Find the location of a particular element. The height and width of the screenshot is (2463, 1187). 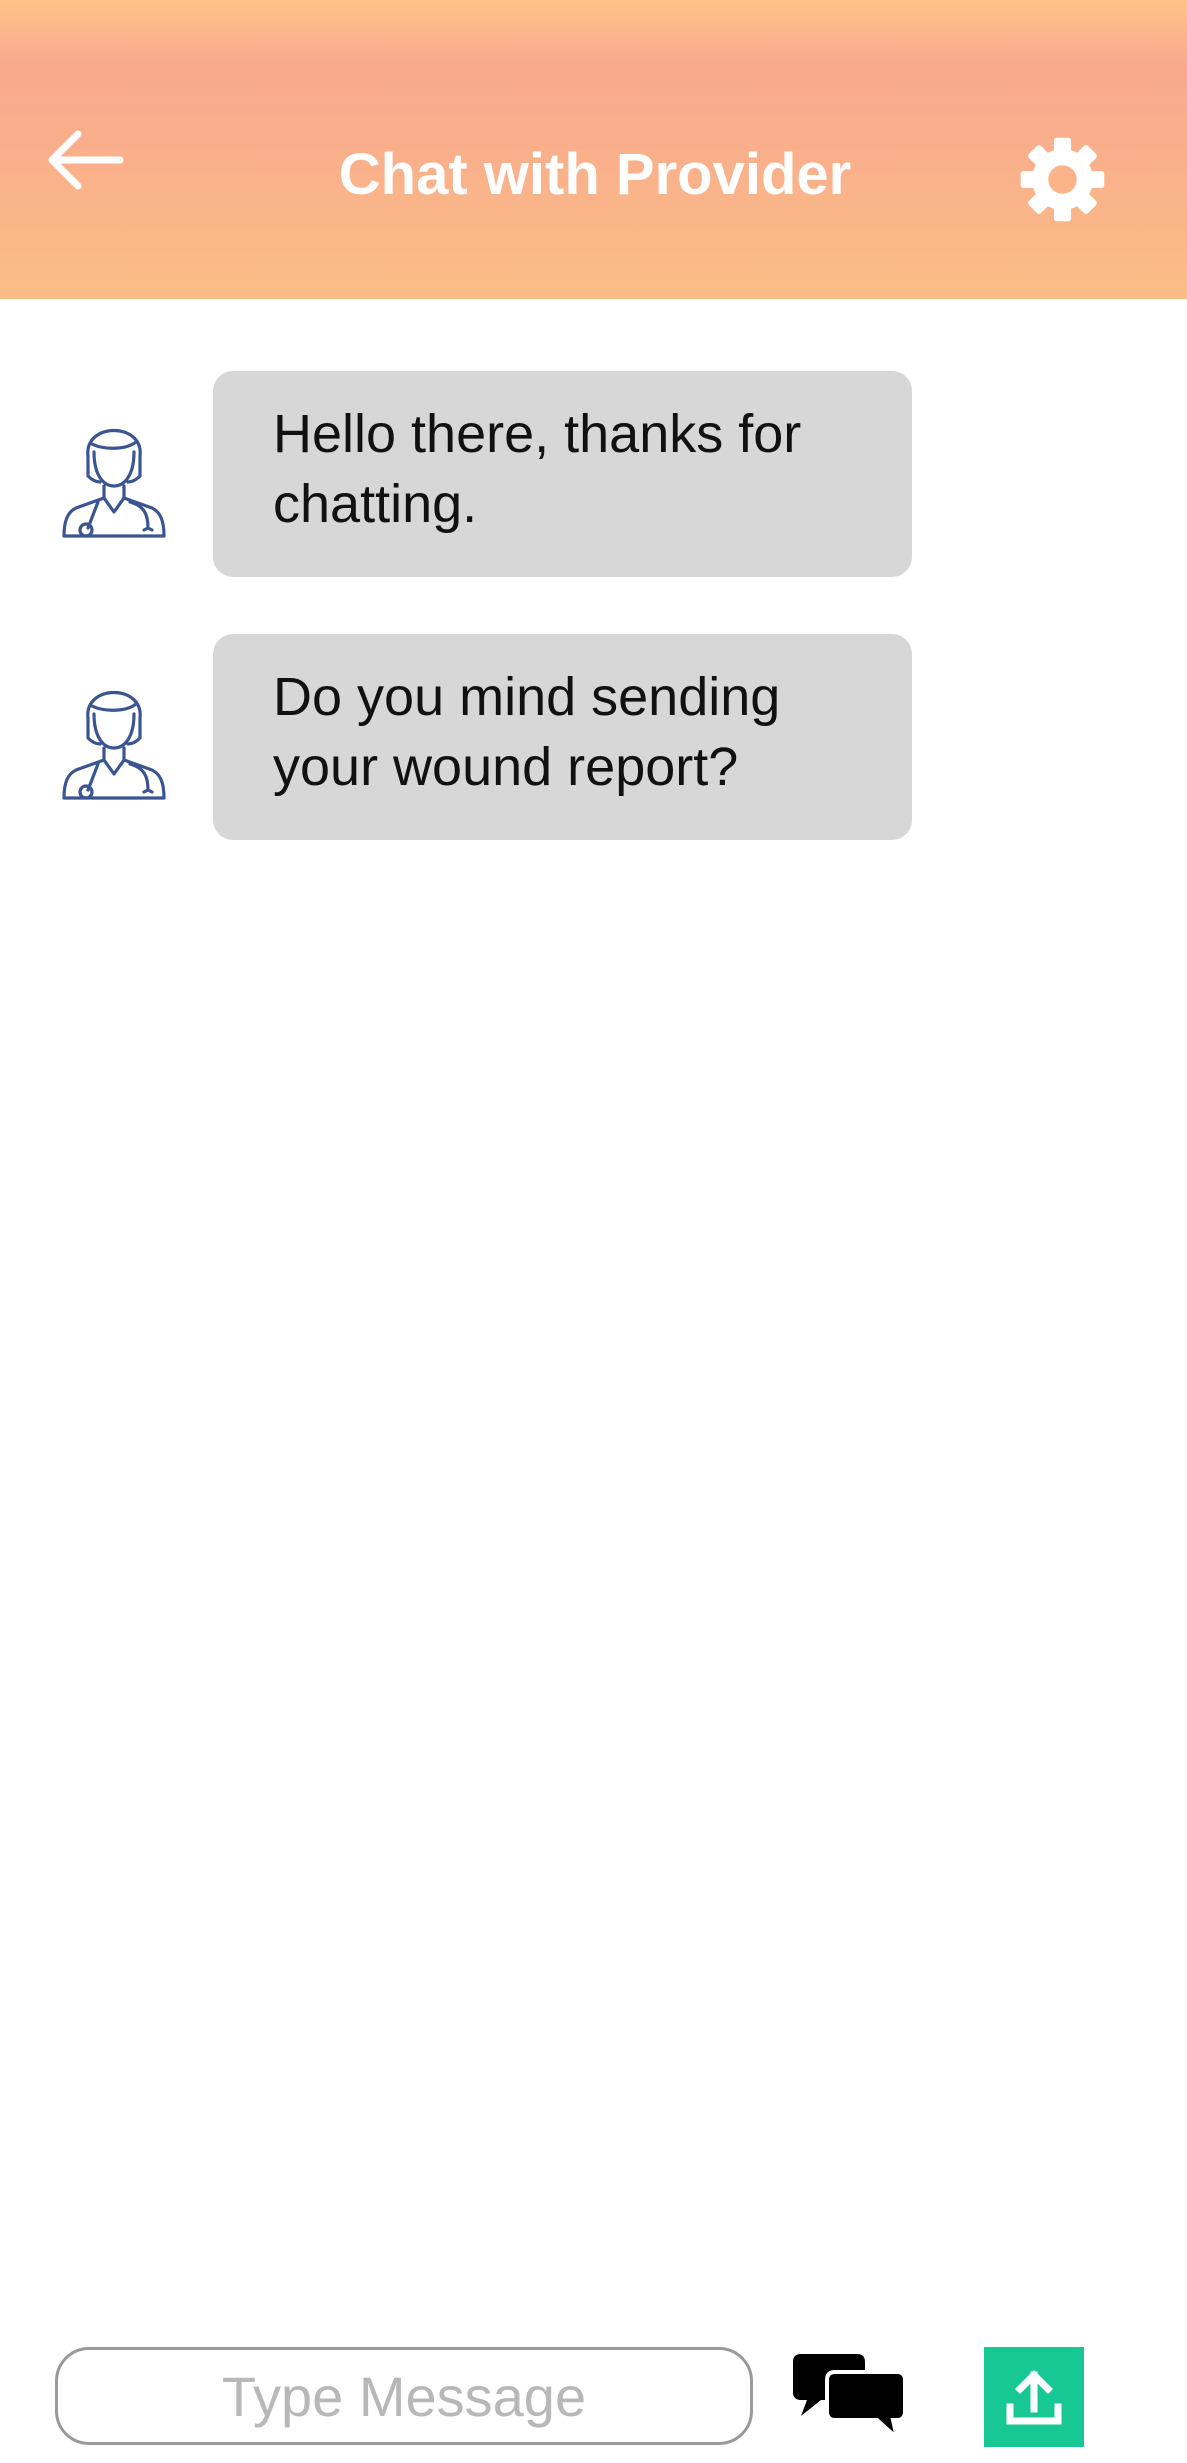

chat-bubbles-icon is located at coordinates (850, 2399).